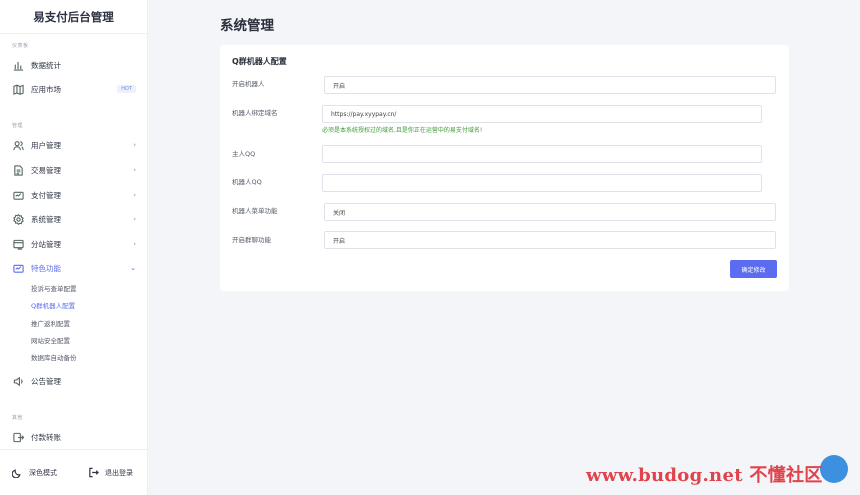 This screenshot has width=860, height=495. Describe the element at coordinates (50, 340) in the screenshot. I see `submenu-security-config: 网站安全配置` at that location.